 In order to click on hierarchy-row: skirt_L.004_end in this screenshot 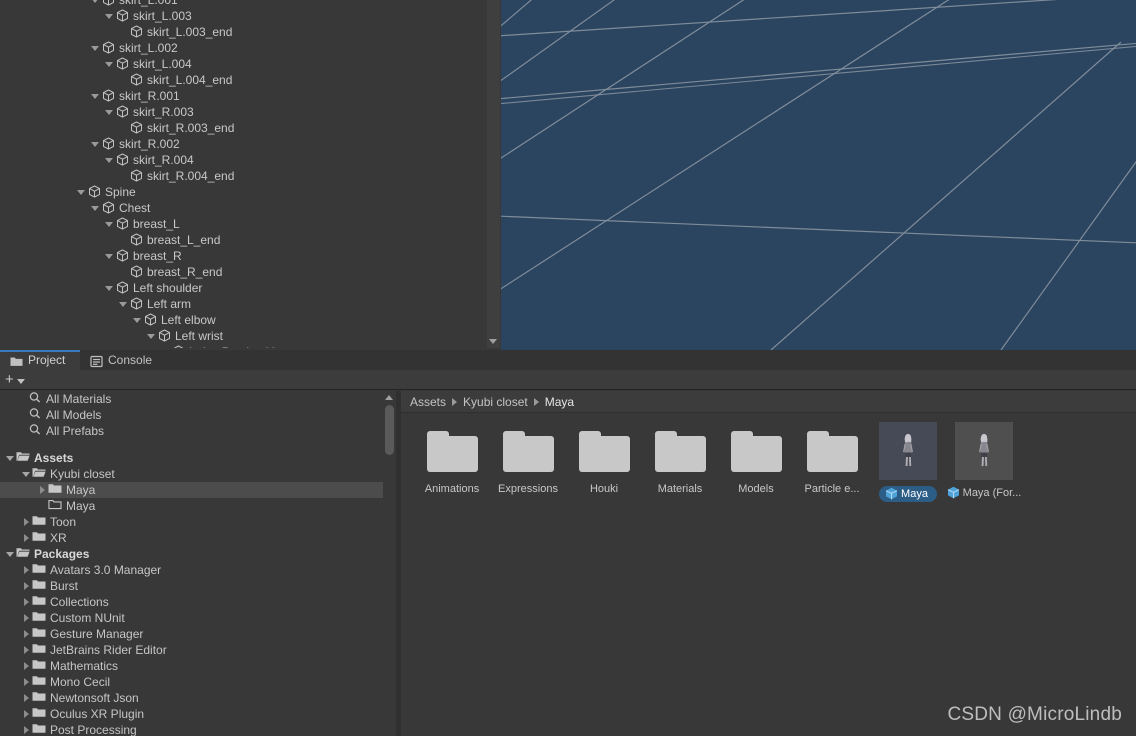, I will do `click(246, 80)`.